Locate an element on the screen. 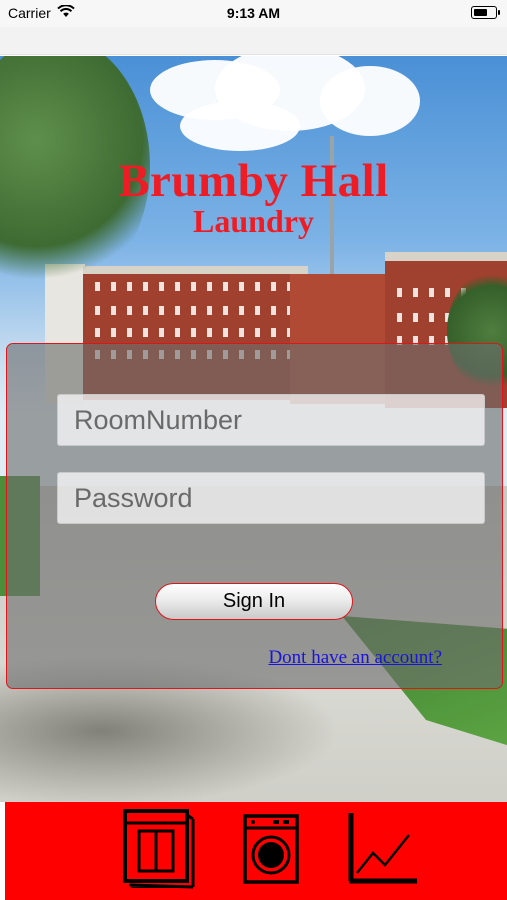 This screenshot has width=507, height=900. bottom-tab-bar is located at coordinates (256, 851).